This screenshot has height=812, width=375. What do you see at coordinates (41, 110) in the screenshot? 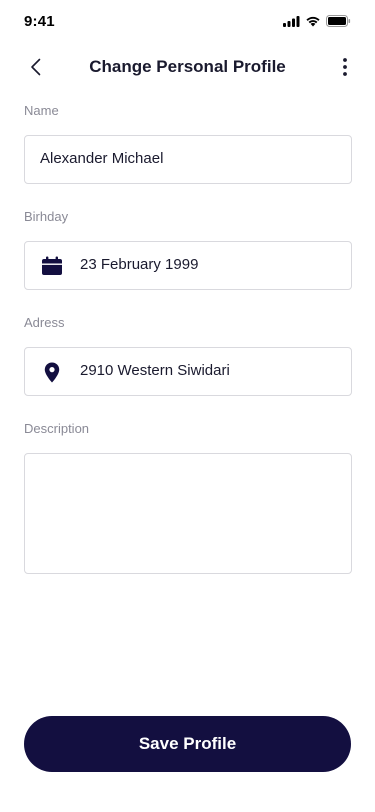
I see `name-label: Name` at bounding box center [41, 110].